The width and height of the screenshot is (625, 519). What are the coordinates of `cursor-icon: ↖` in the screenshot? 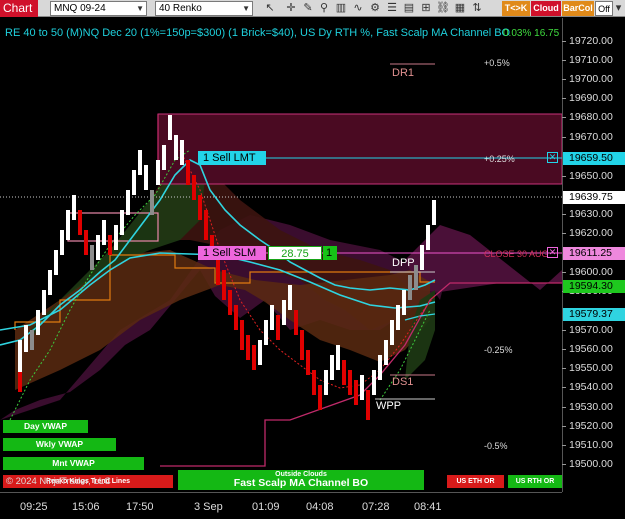 It's located at (270, 8).